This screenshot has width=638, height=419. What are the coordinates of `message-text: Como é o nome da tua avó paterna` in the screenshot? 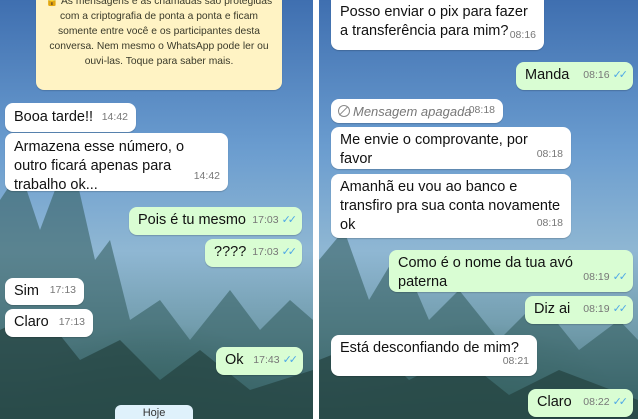 It's located at (485, 272).